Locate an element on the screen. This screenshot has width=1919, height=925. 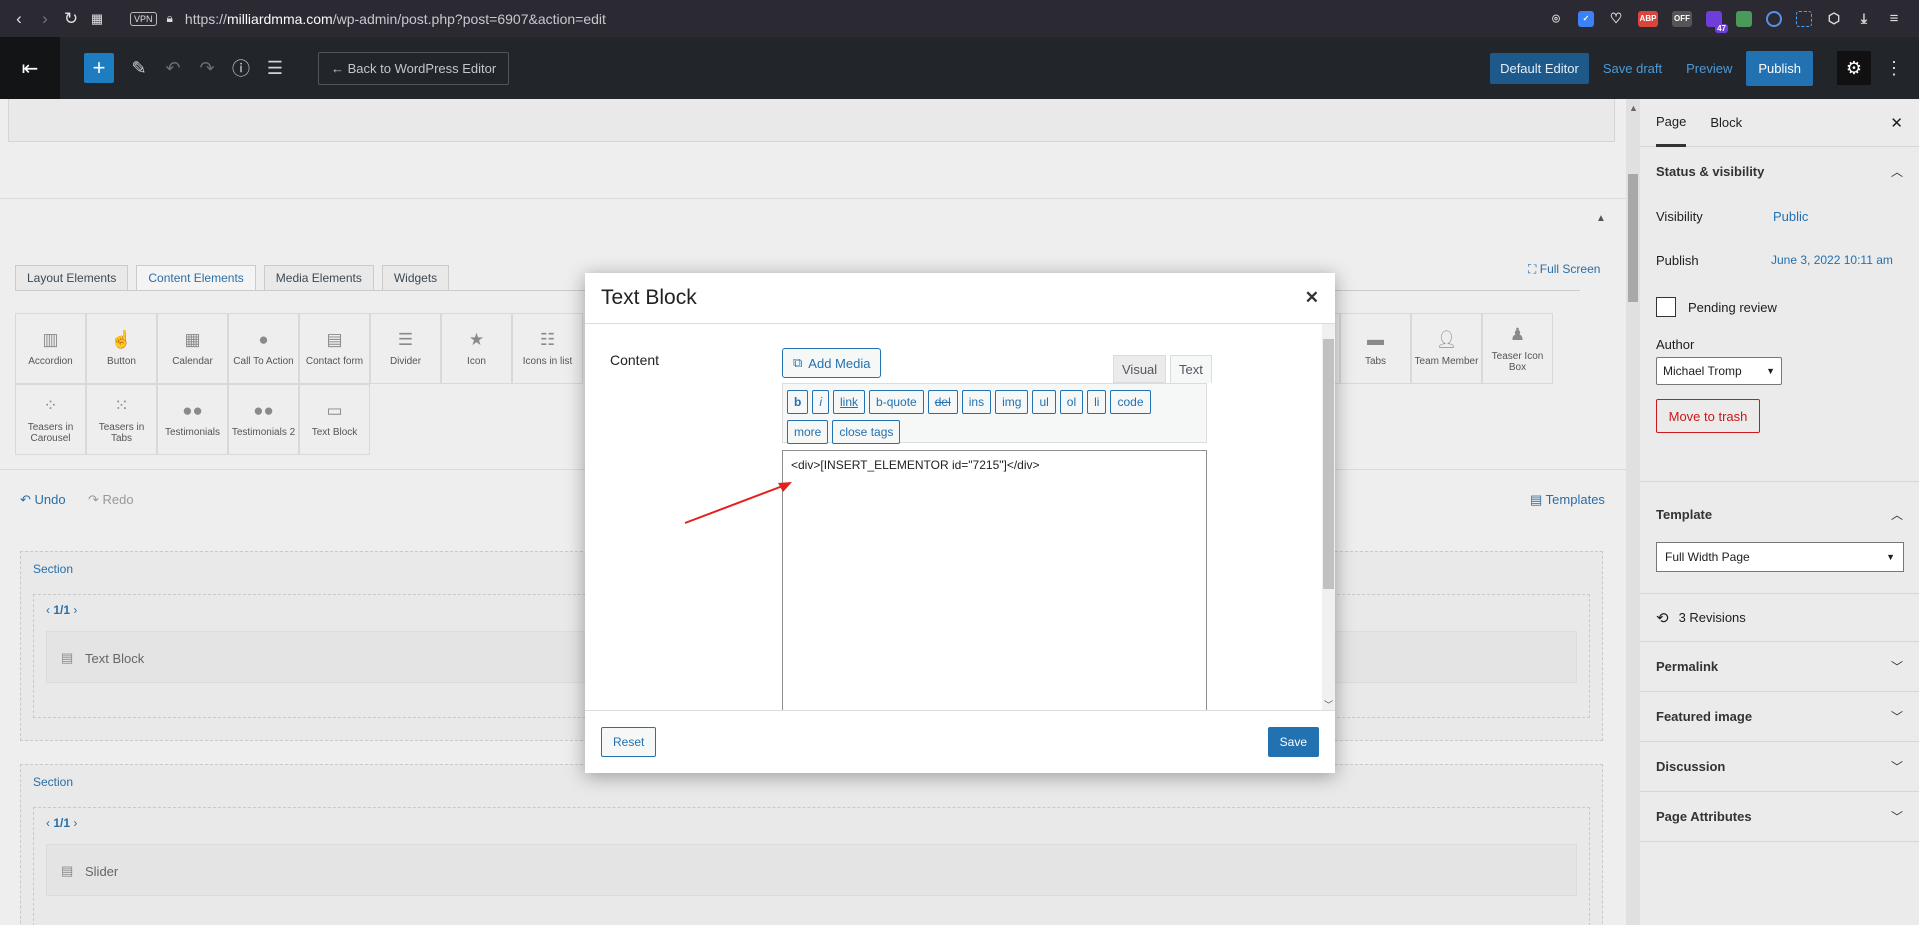
save-draft-button: Save draft is located at coordinates (1632, 68).